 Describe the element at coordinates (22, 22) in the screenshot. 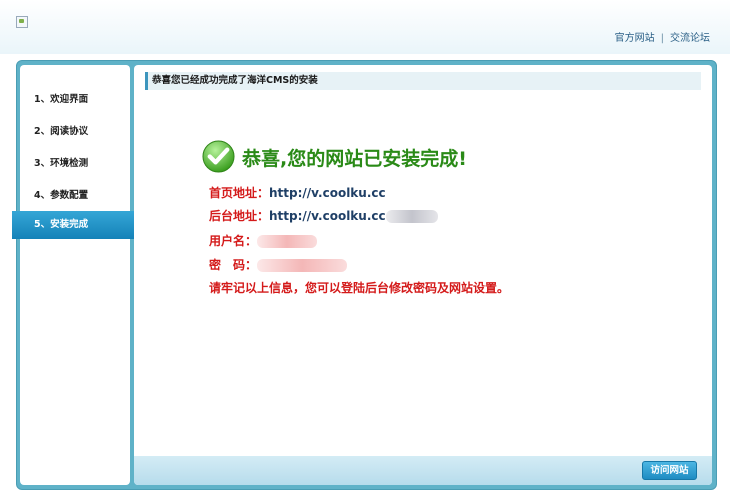

I see `broken-image-icon` at that location.